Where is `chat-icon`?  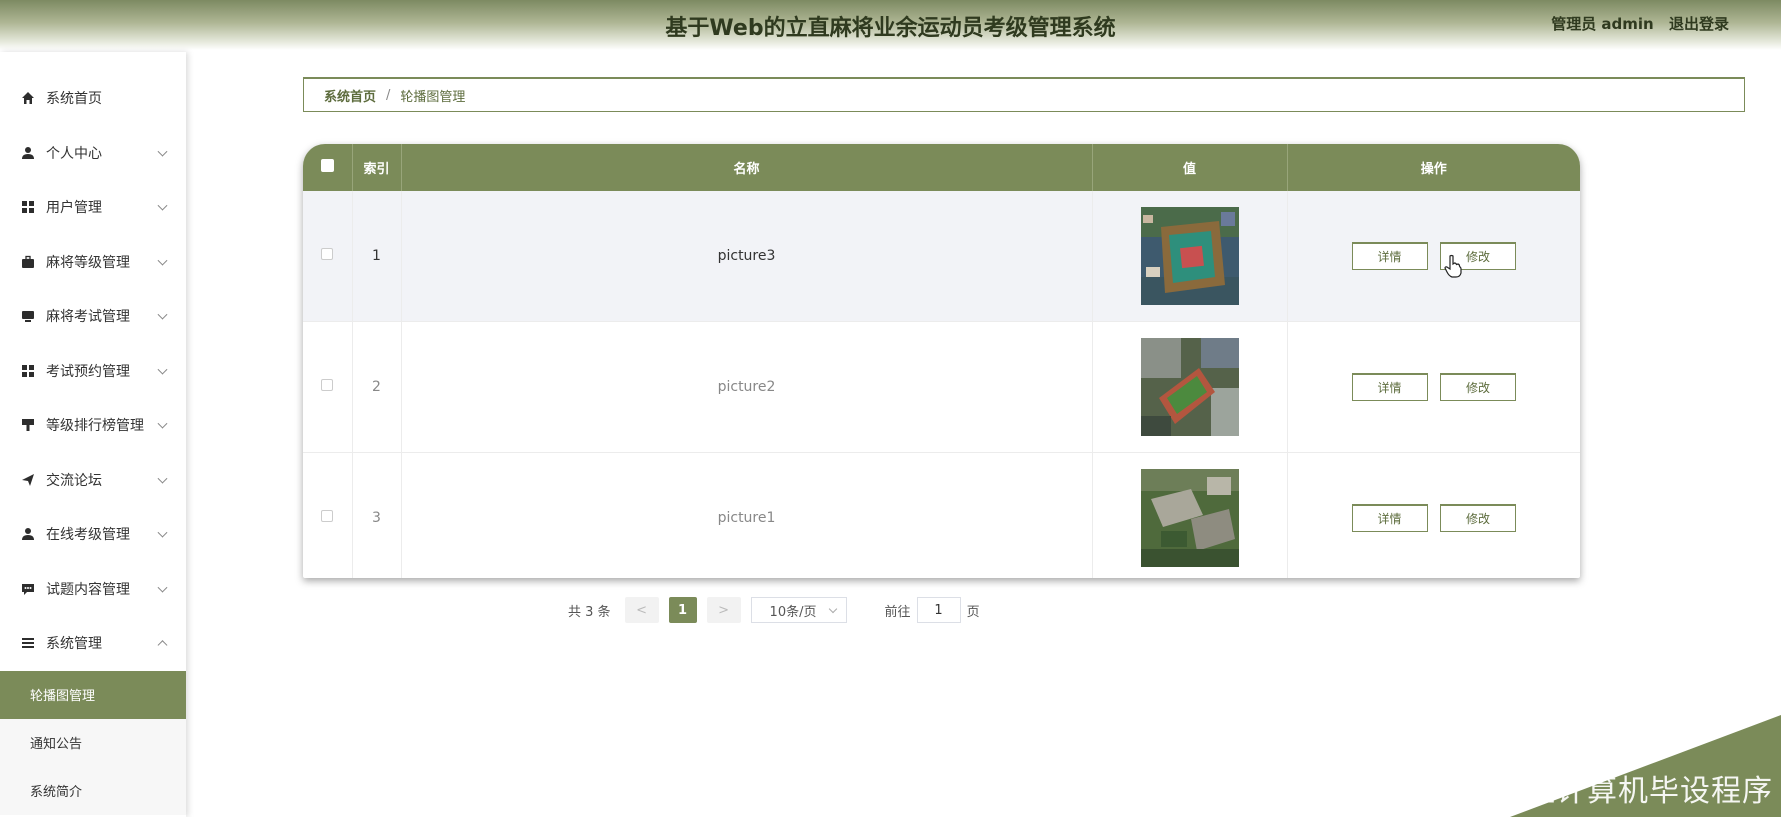 chat-icon is located at coordinates (28, 589).